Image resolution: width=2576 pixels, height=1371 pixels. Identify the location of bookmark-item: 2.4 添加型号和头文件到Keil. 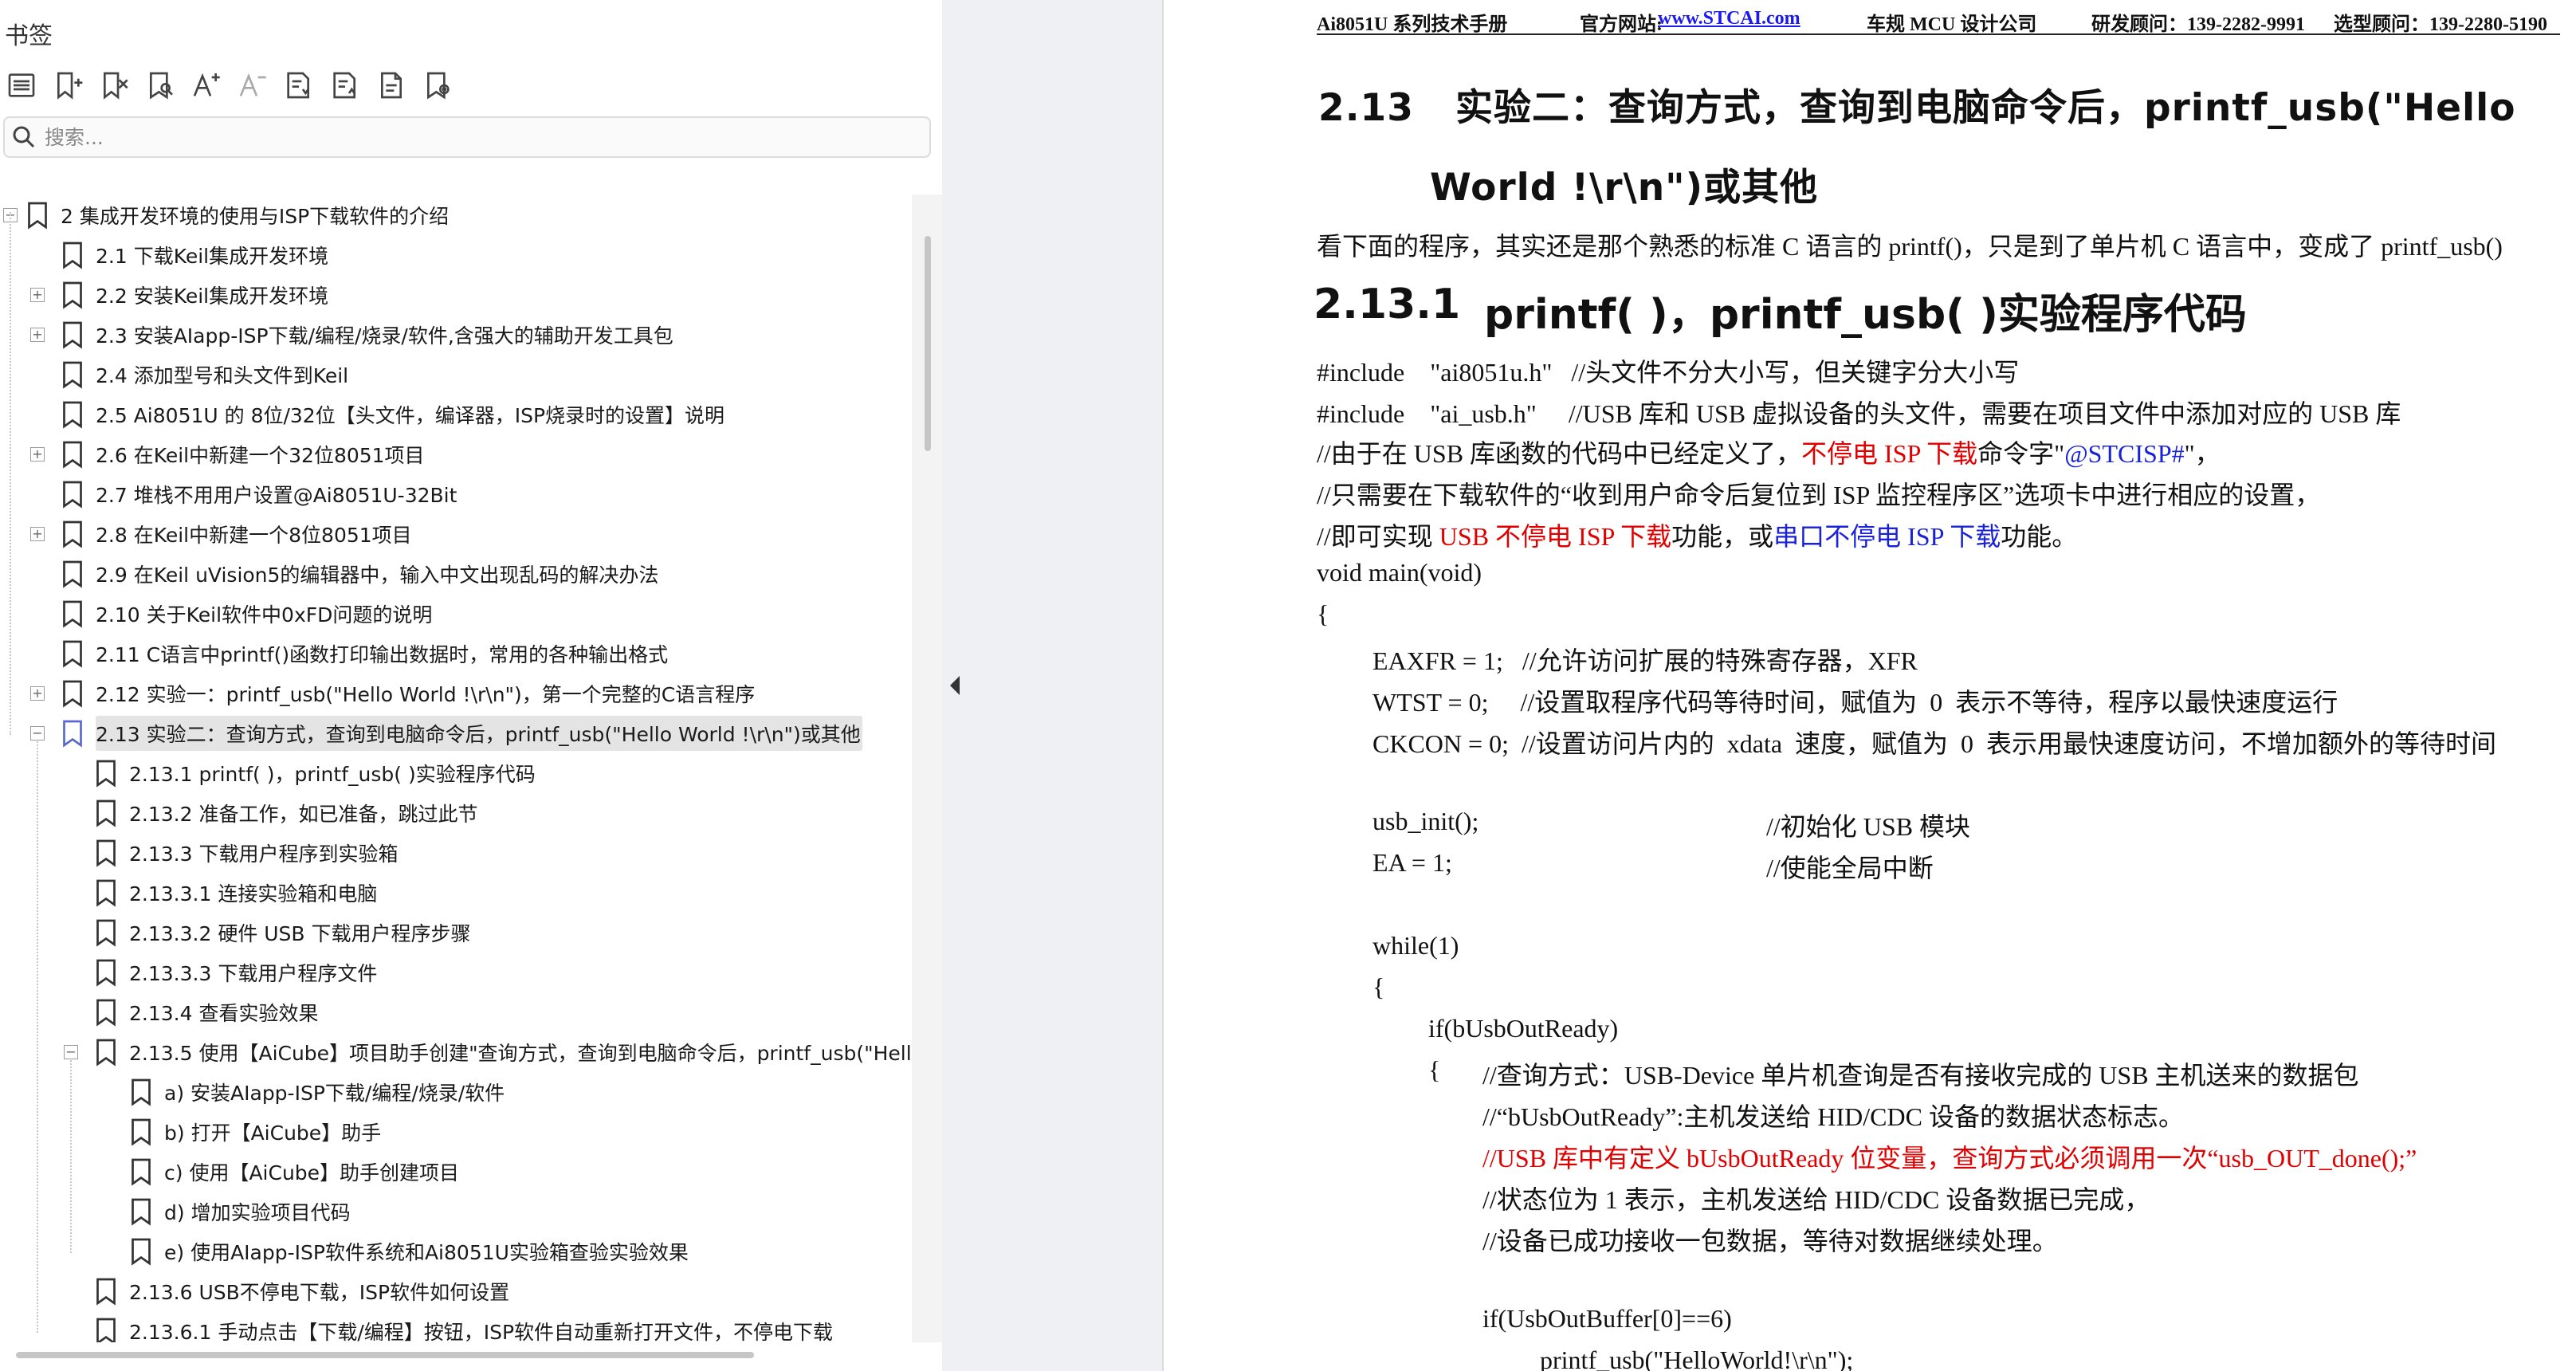
(204, 375).